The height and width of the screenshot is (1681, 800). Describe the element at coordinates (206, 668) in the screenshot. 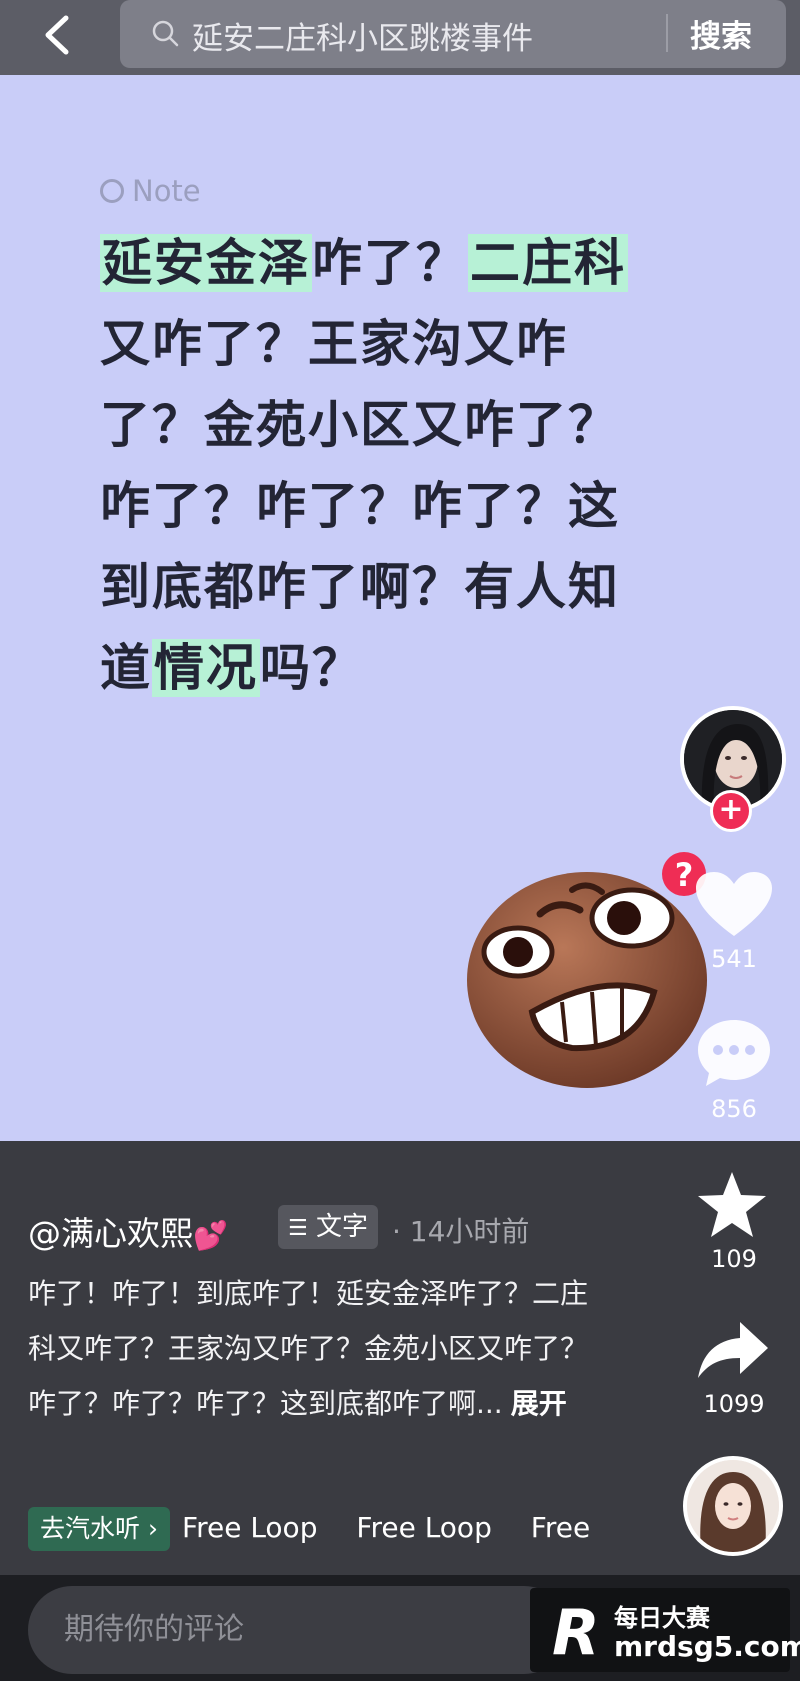

I see `note-highlight-segment: 情况` at that location.